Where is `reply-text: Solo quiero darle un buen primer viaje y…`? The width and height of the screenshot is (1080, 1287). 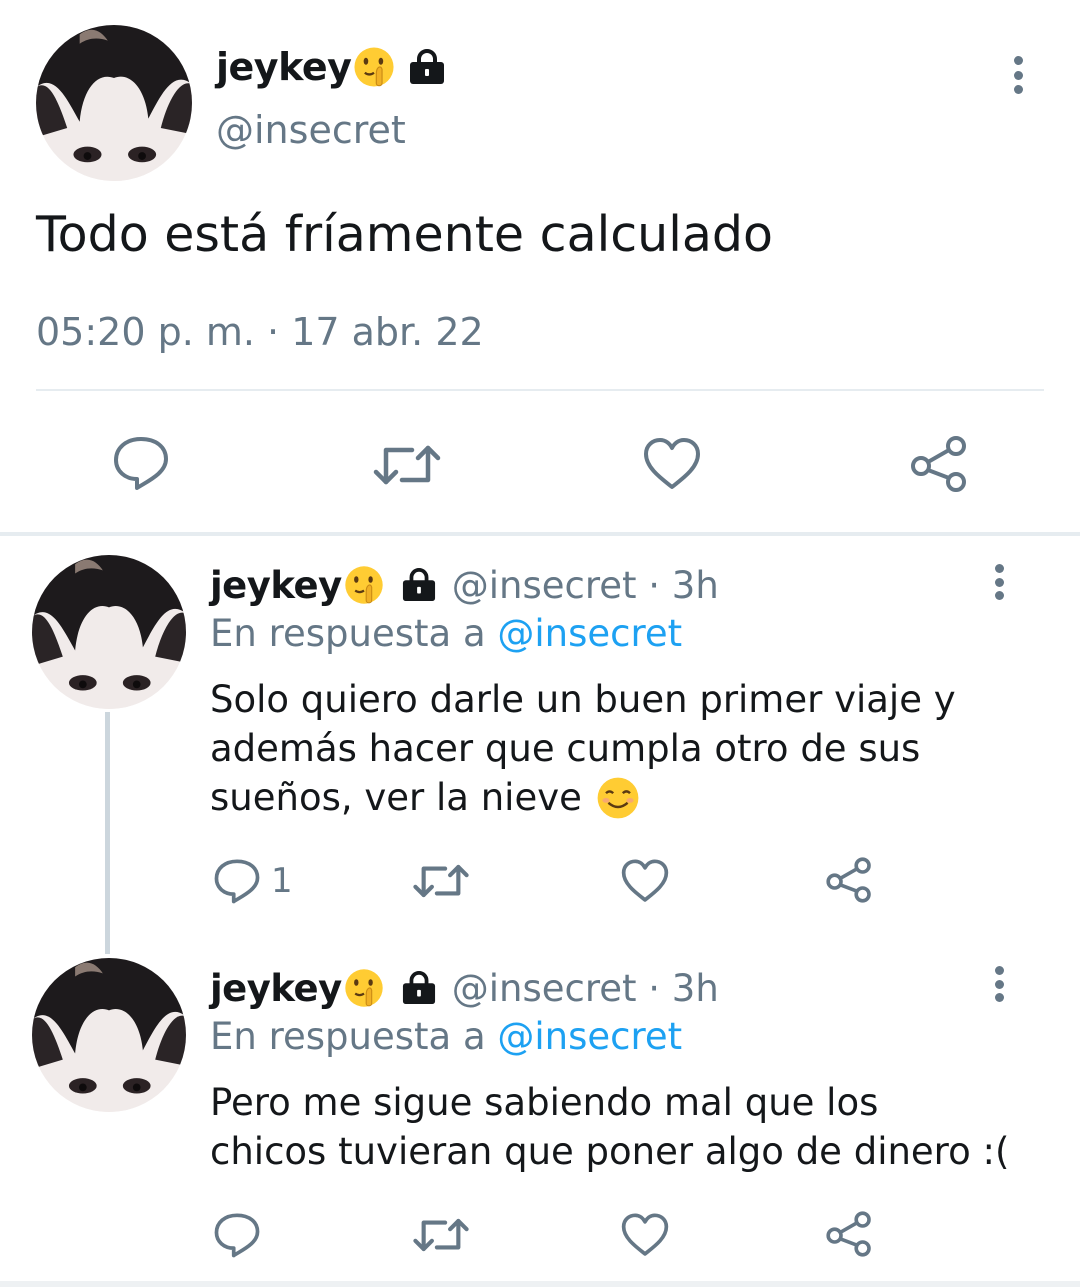 reply-text: Solo quiero darle un buen primer viaje y… is located at coordinates (620, 748).